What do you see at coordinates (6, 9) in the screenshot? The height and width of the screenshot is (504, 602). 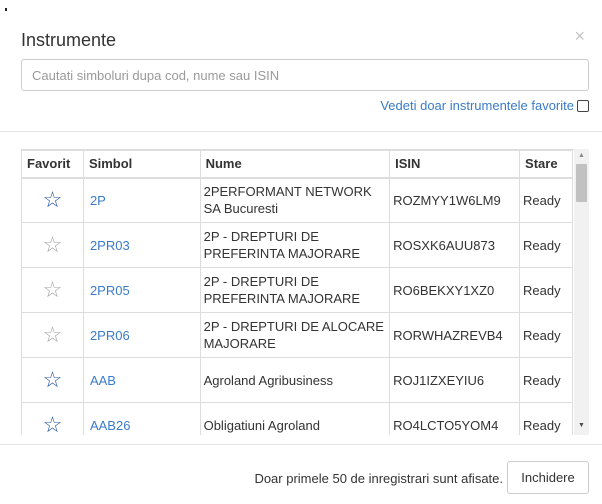 I see `window-corner-mark` at bounding box center [6, 9].